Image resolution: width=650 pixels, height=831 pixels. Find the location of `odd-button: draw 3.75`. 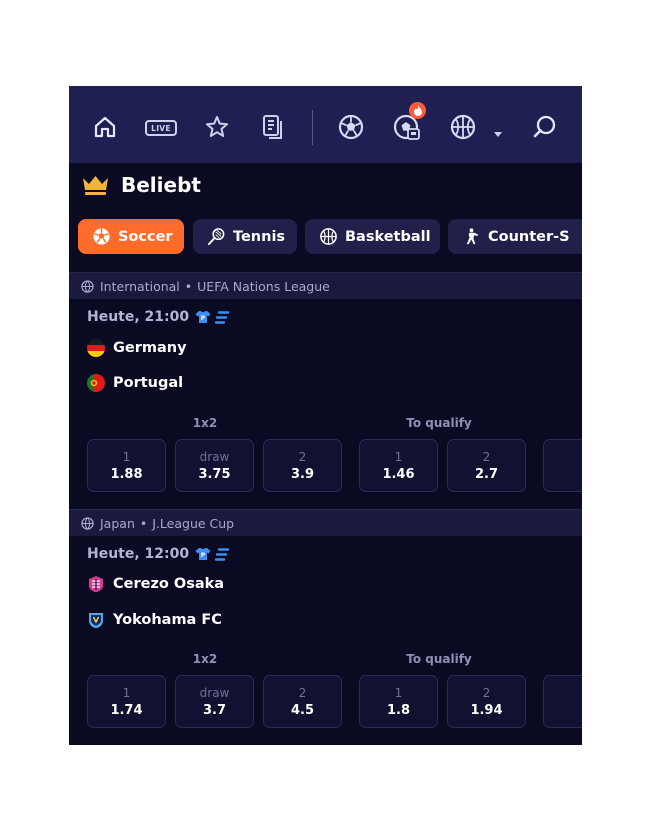

odd-button: draw 3.75 is located at coordinates (214, 465).